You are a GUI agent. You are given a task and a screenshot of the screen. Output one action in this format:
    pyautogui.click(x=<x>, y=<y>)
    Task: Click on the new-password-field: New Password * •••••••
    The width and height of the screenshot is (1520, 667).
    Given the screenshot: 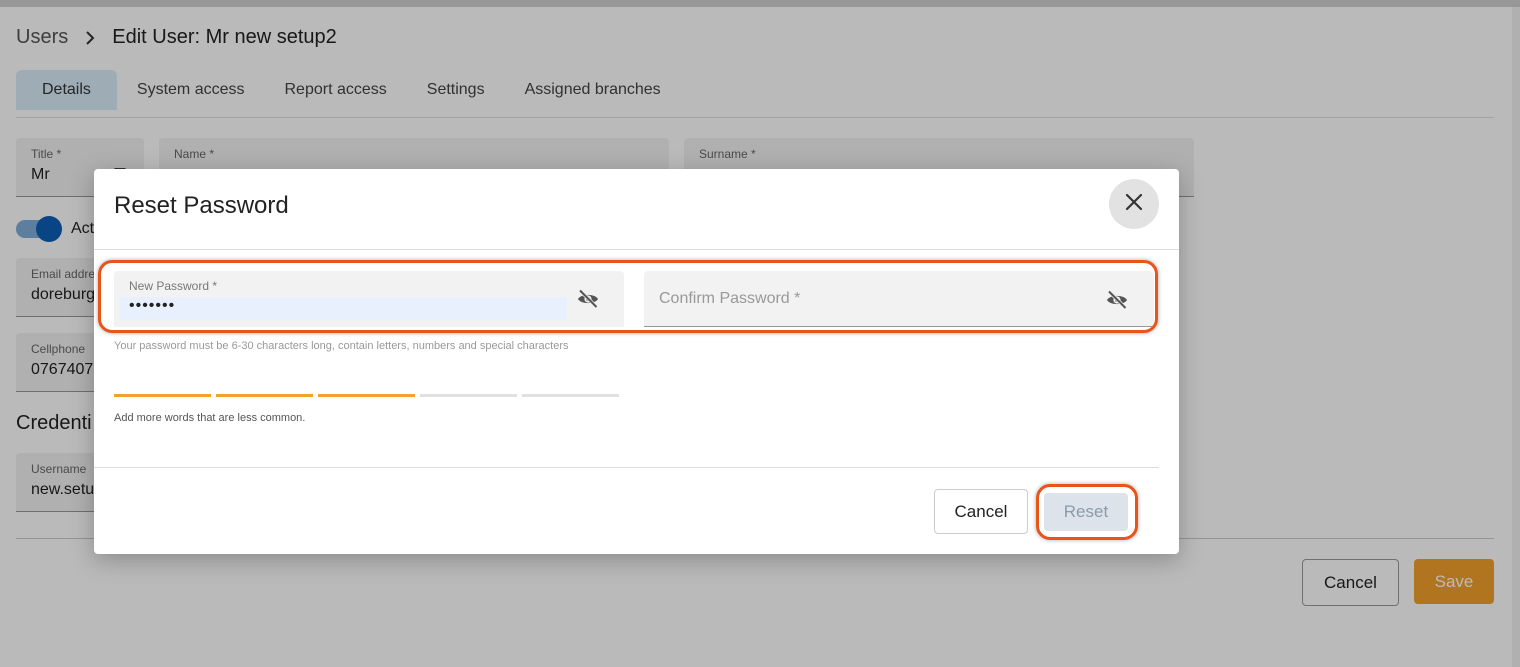 What is the action you would take?
    pyautogui.click(x=369, y=299)
    